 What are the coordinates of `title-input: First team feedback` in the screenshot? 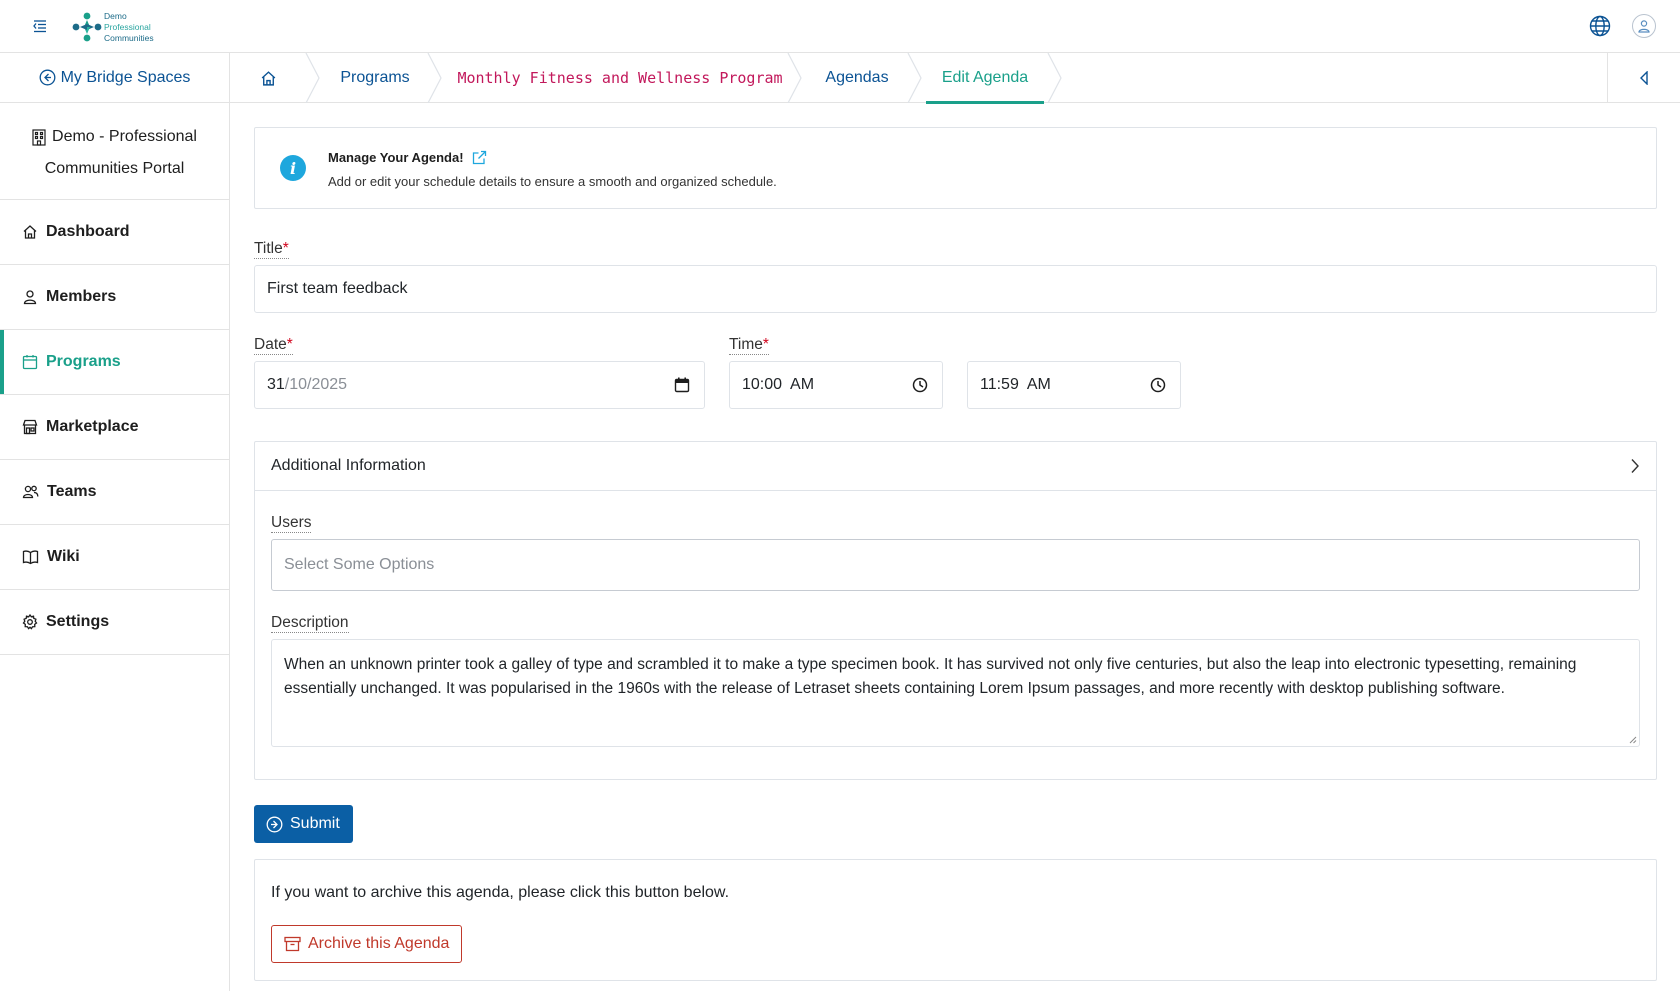 It's located at (955, 289).